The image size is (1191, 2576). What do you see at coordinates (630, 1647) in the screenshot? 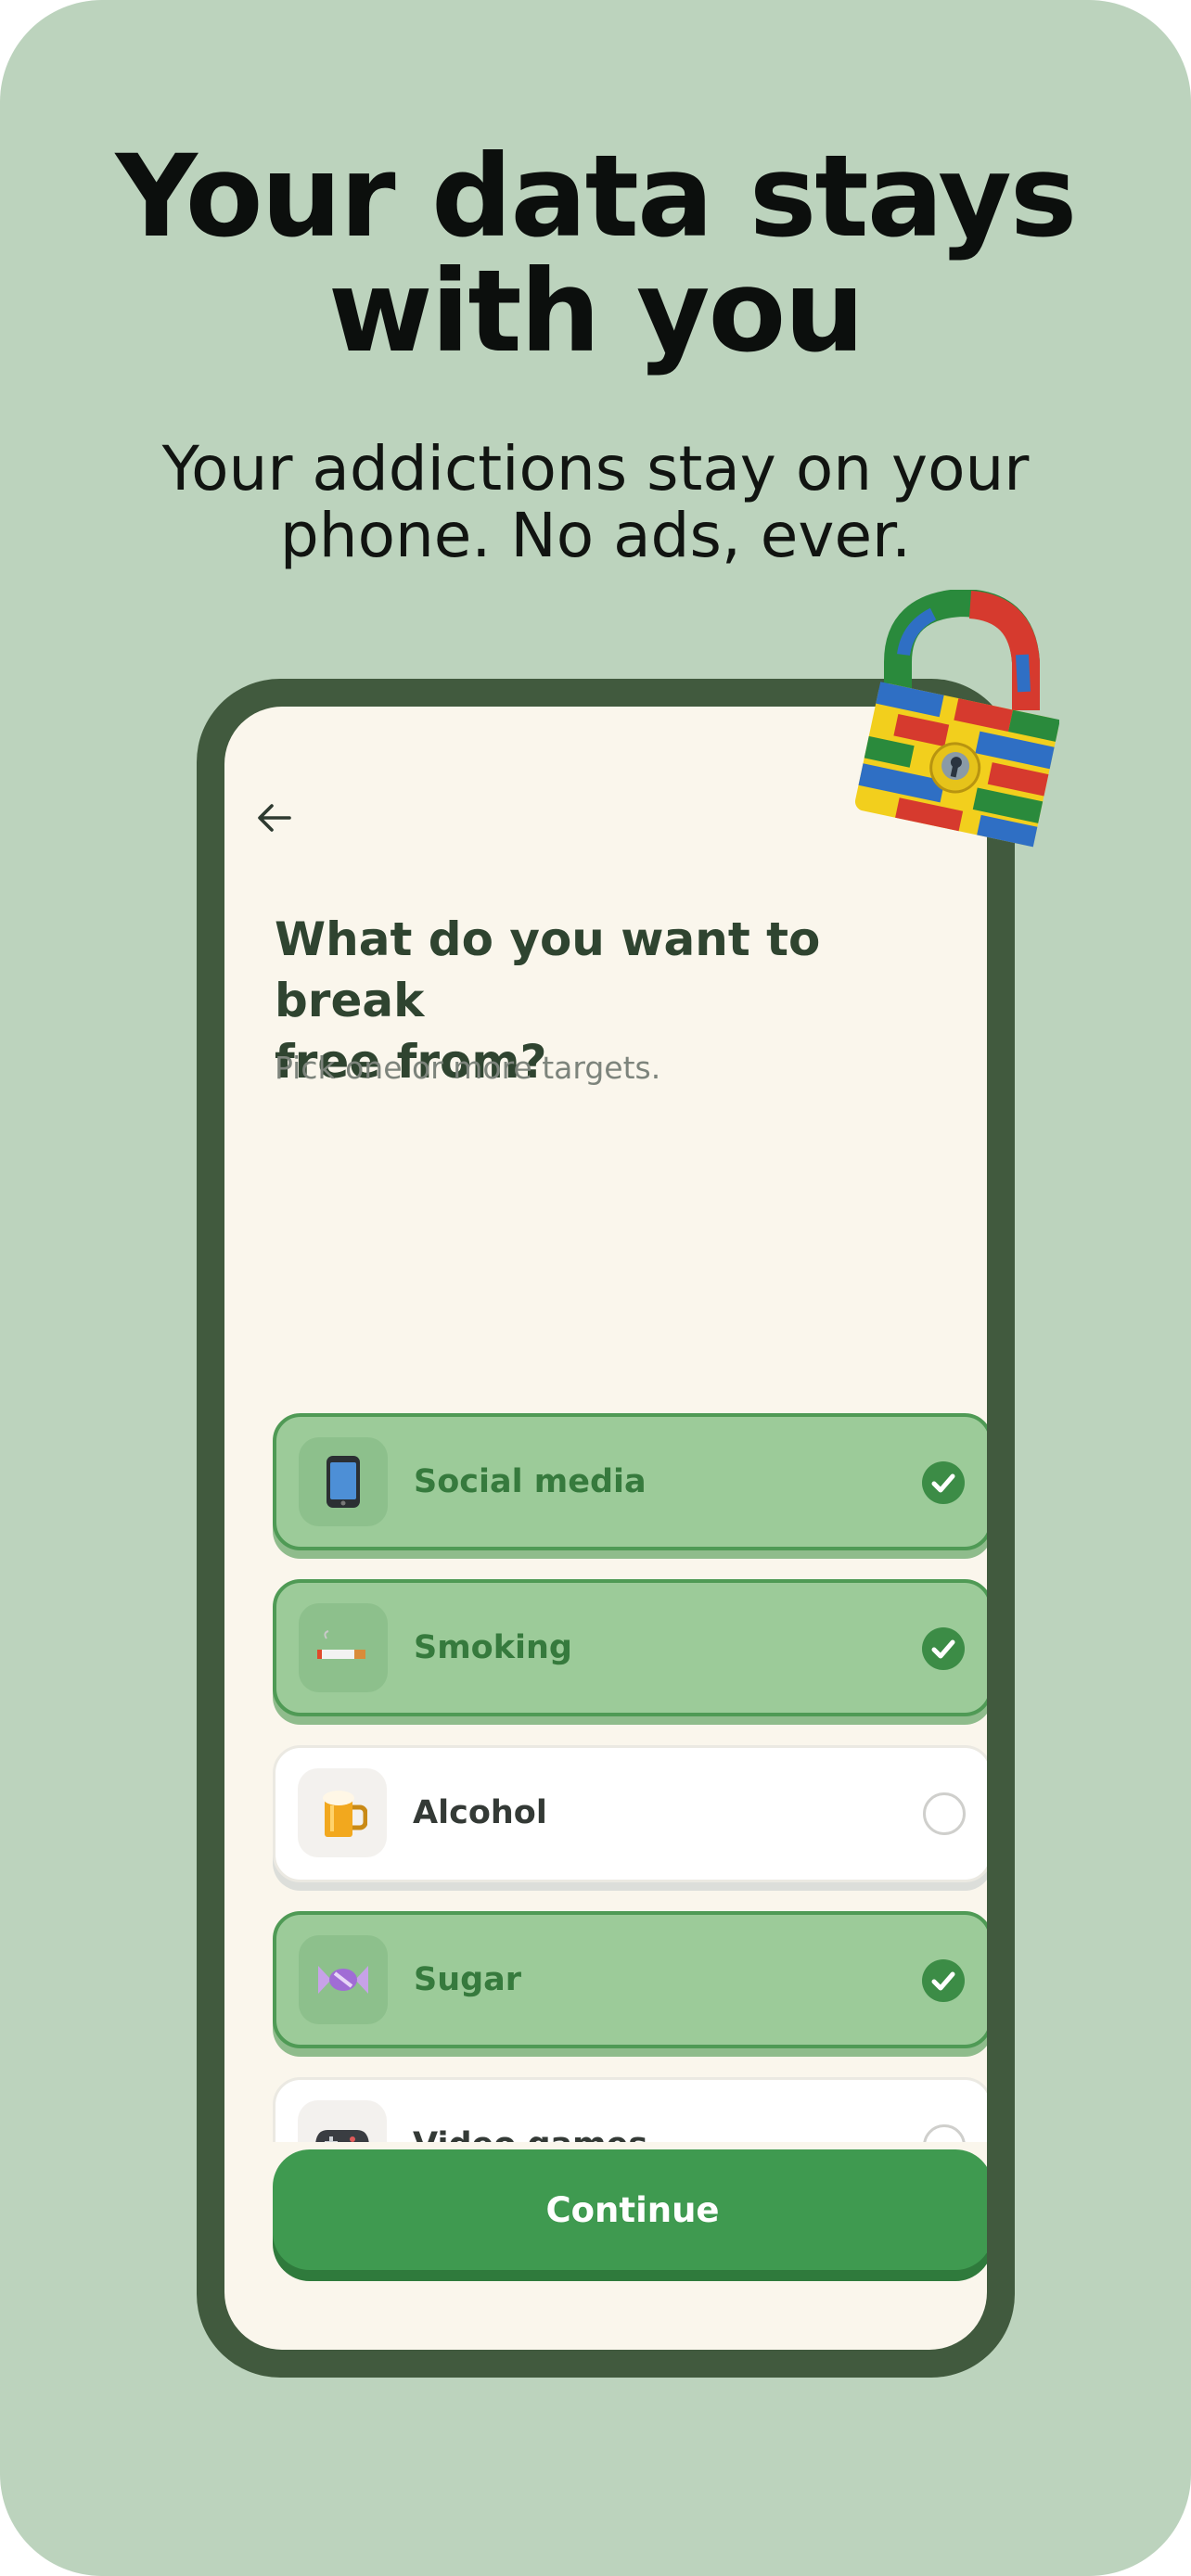
I see `option-smoking: Smoking` at bounding box center [630, 1647].